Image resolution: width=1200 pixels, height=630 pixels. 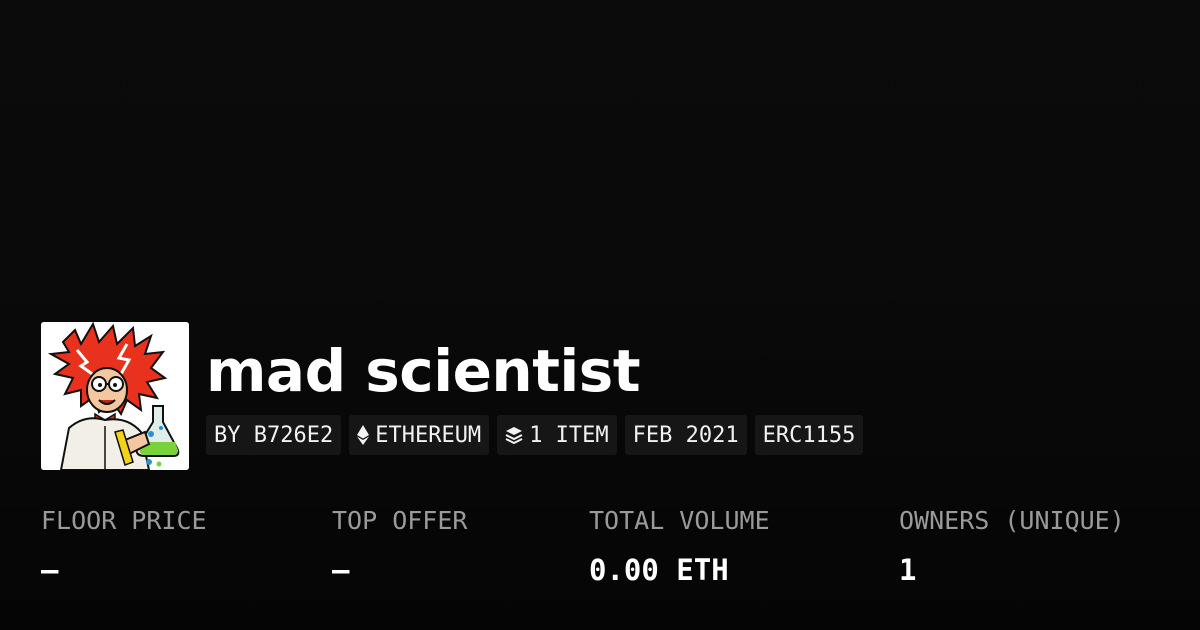 I want to click on ethereum-icon, so click(x=363, y=435).